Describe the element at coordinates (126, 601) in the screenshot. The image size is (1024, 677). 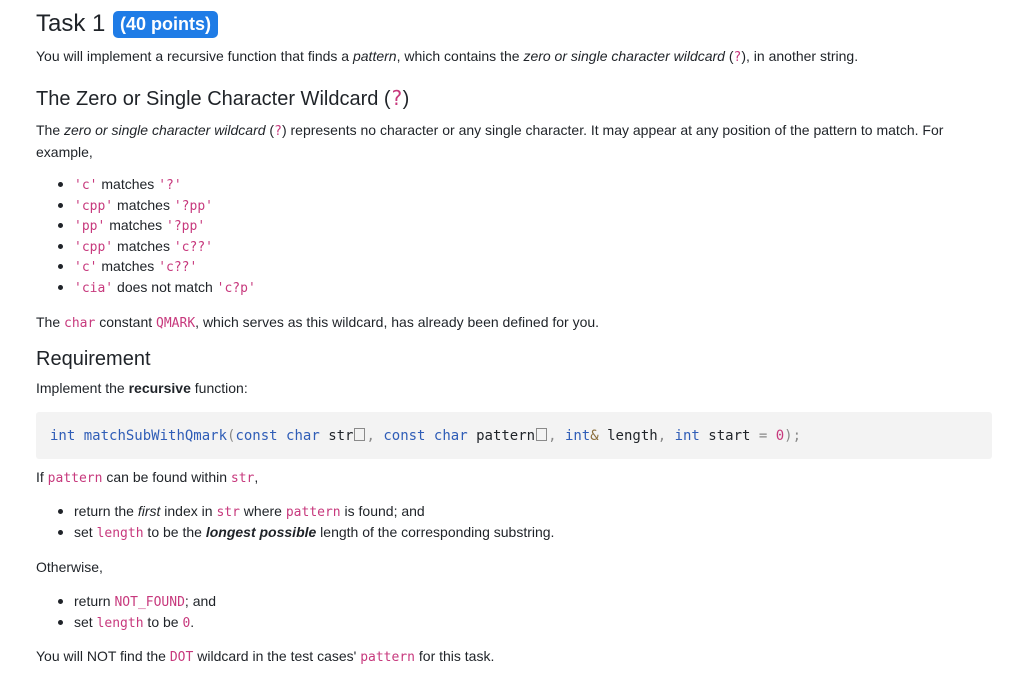
I see `list-item: return NOT_FOUND; and` at that location.